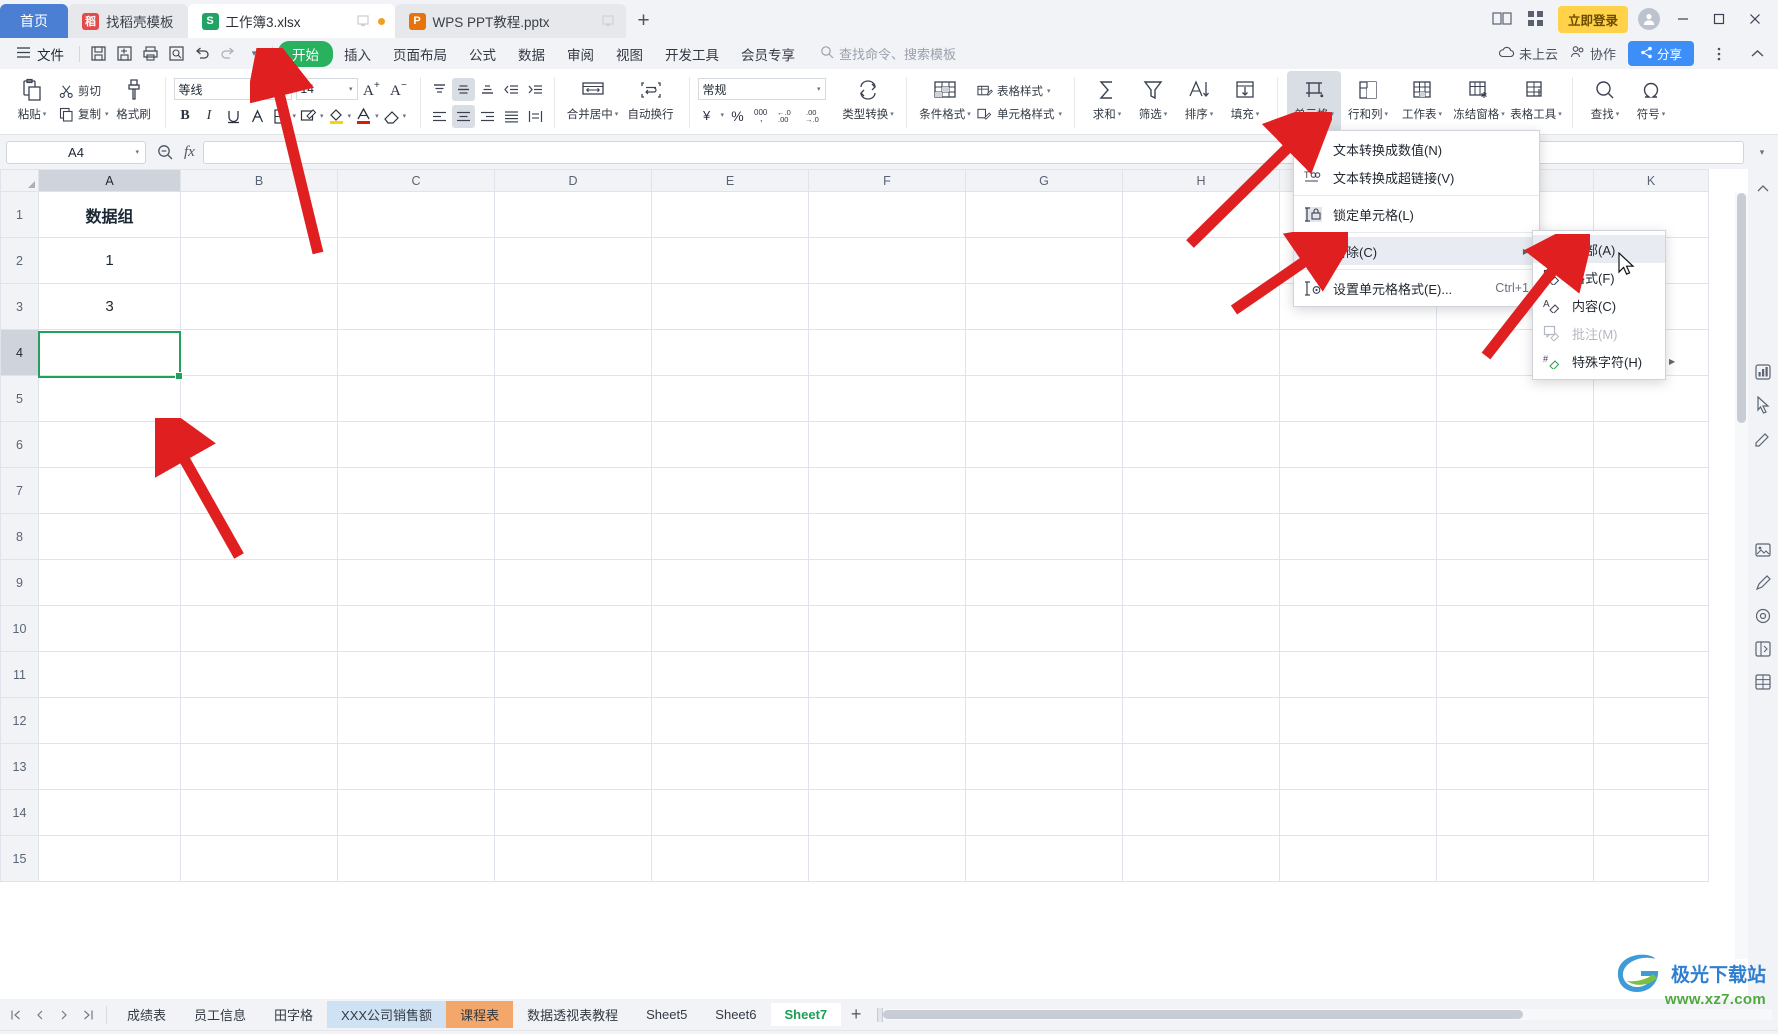 This screenshot has height=1034, width=1778. Describe the element at coordinates (1651, 858) in the screenshot. I see `cell-K15` at that location.